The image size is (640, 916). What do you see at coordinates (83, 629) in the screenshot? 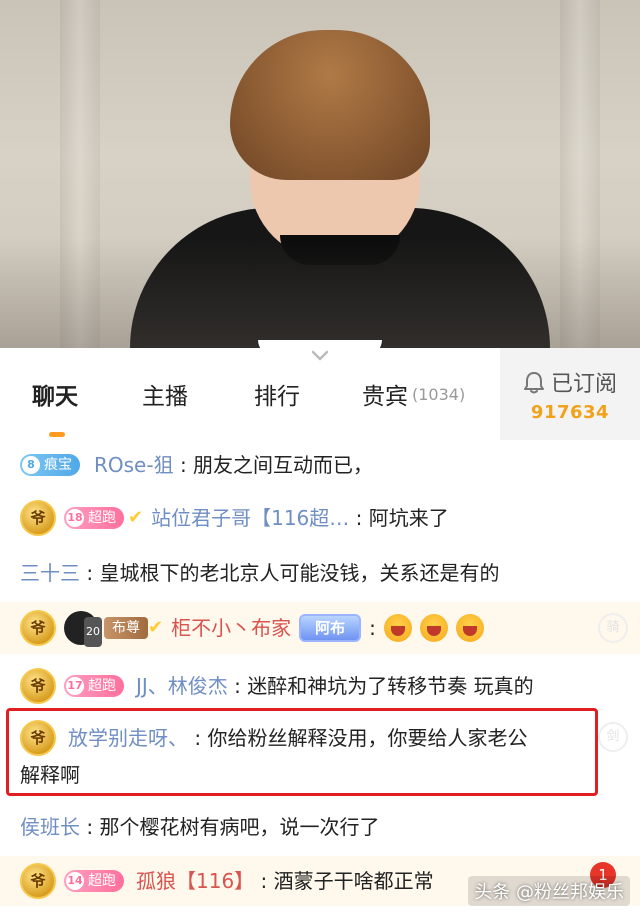
I see `avatar: 20` at bounding box center [83, 629].